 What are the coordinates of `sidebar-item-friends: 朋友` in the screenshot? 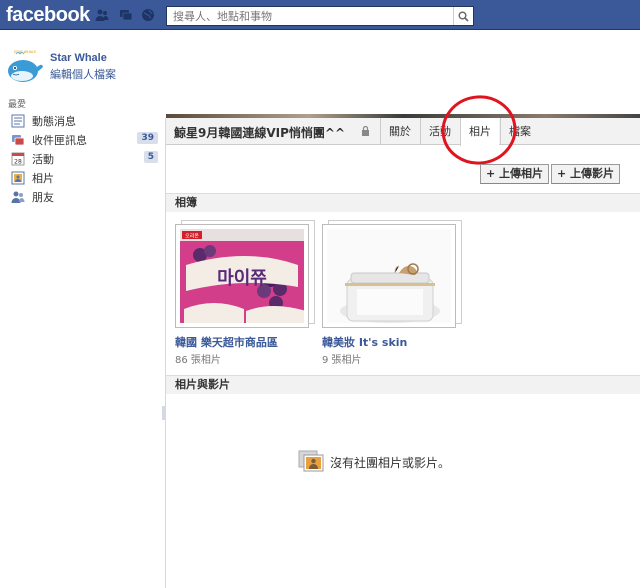 It's located at (85, 196).